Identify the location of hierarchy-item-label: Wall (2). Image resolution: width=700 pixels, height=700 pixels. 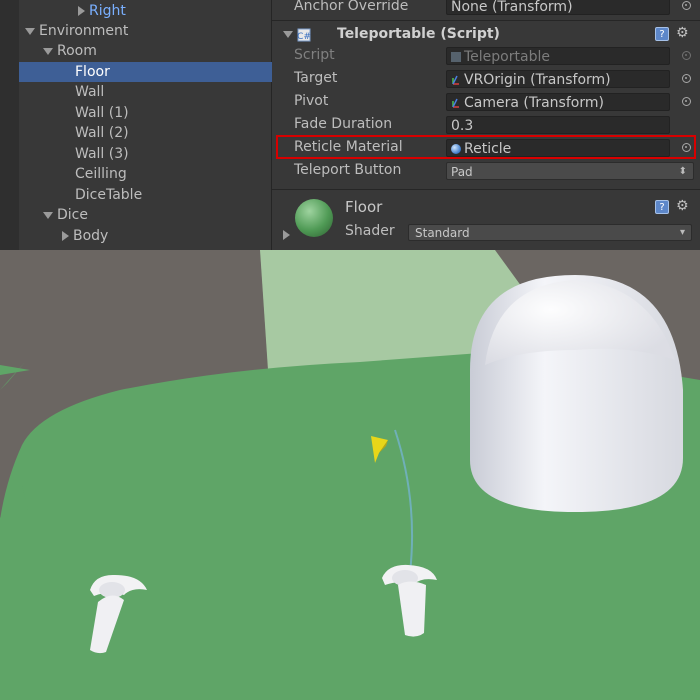
(102, 133).